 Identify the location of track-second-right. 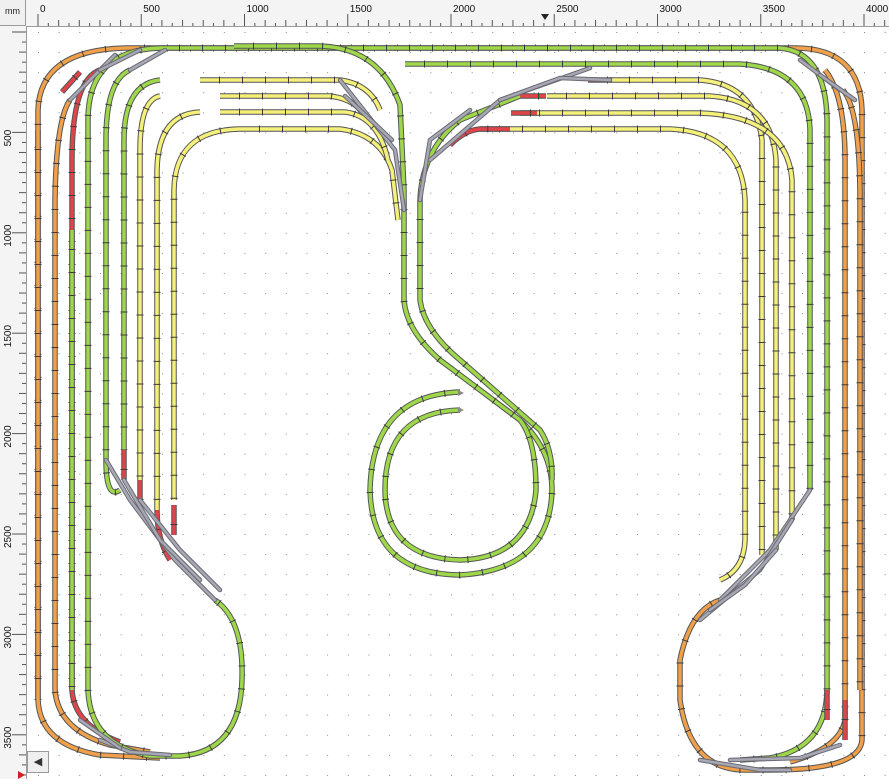
(819, 416).